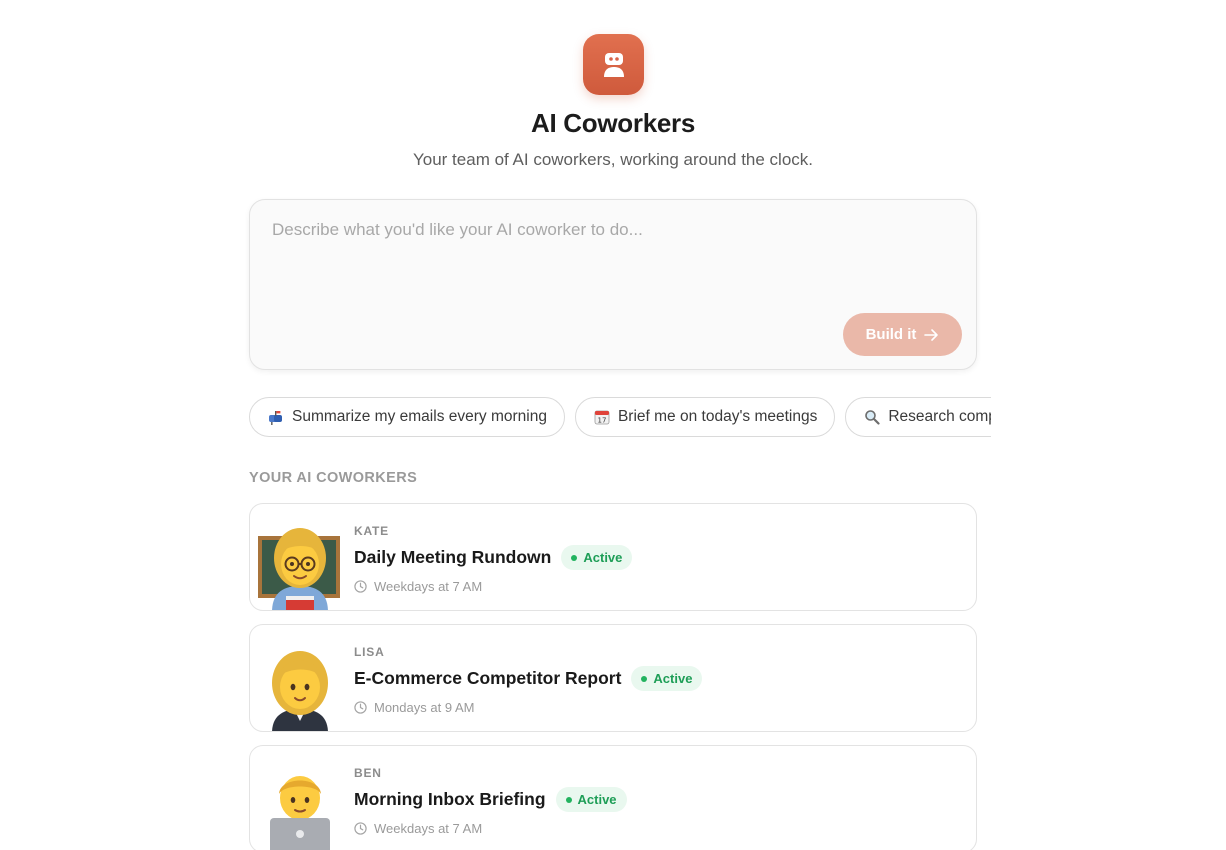  What do you see at coordinates (488, 678) in the screenshot?
I see `coworker-title: E-Commerce Competitor Report` at bounding box center [488, 678].